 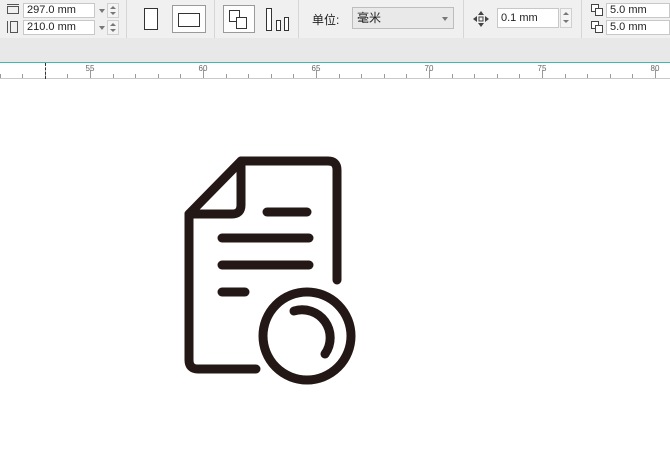 What do you see at coordinates (597, 27) in the screenshot?
I see `duplicate-y-icon` at bounding box center [597, 27].